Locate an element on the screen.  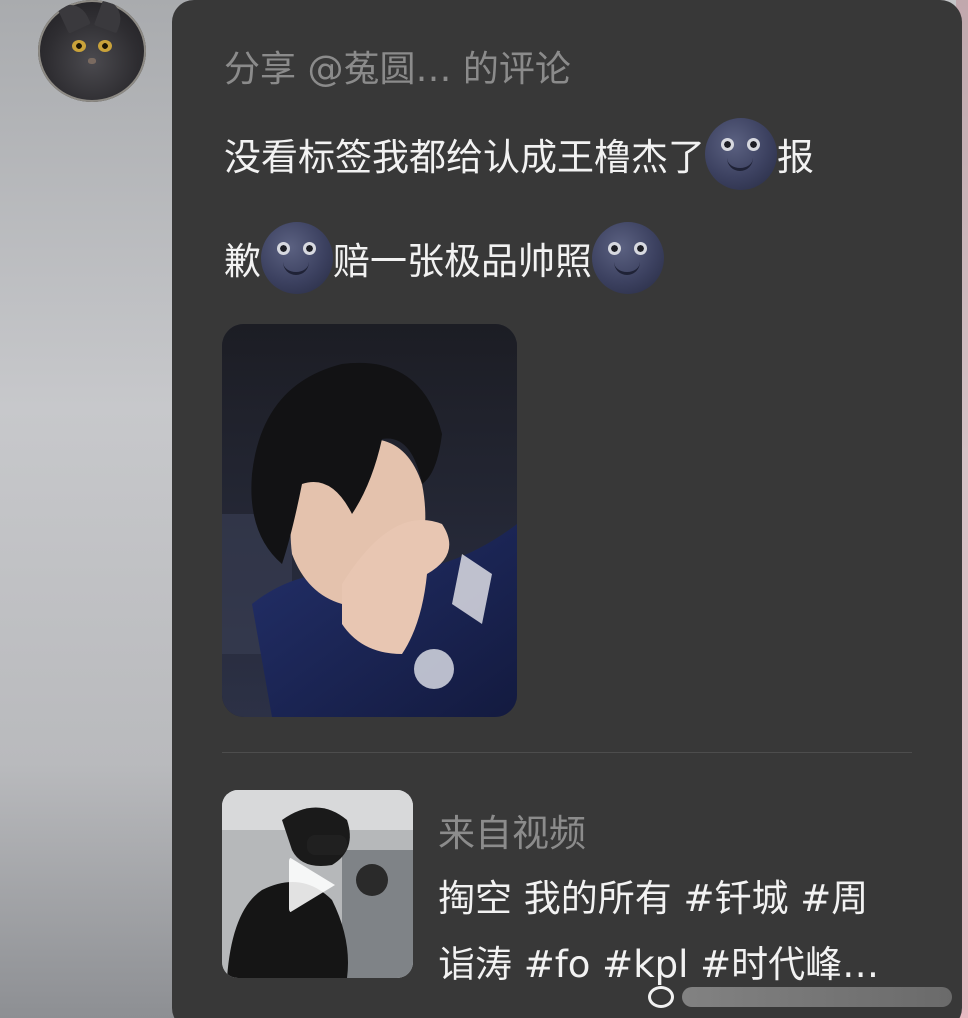
comment-text: 没看标签我都给认成王橹杰了 is located at coordinates (464, 157).